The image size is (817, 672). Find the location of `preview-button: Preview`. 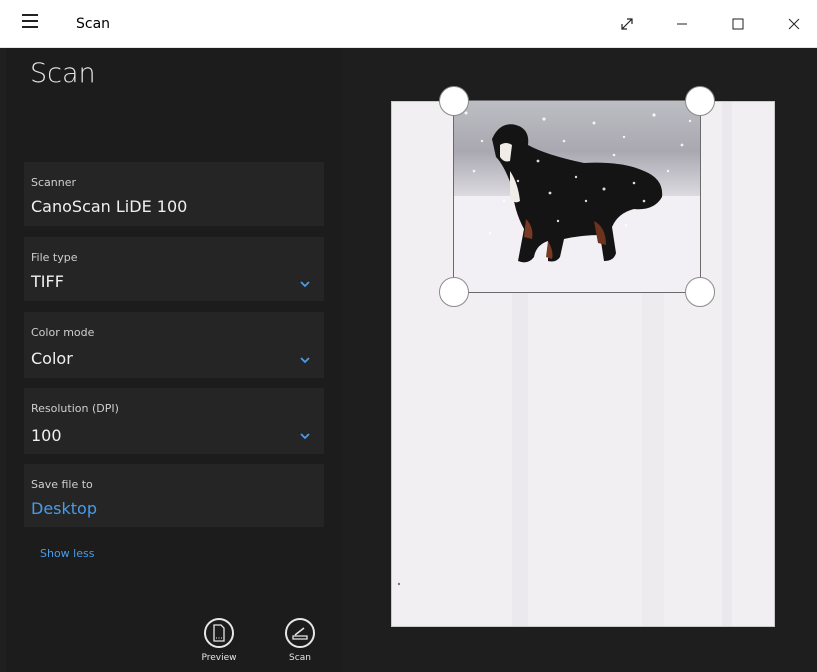

preview-button: Preview is located at coordinates (219, 640).